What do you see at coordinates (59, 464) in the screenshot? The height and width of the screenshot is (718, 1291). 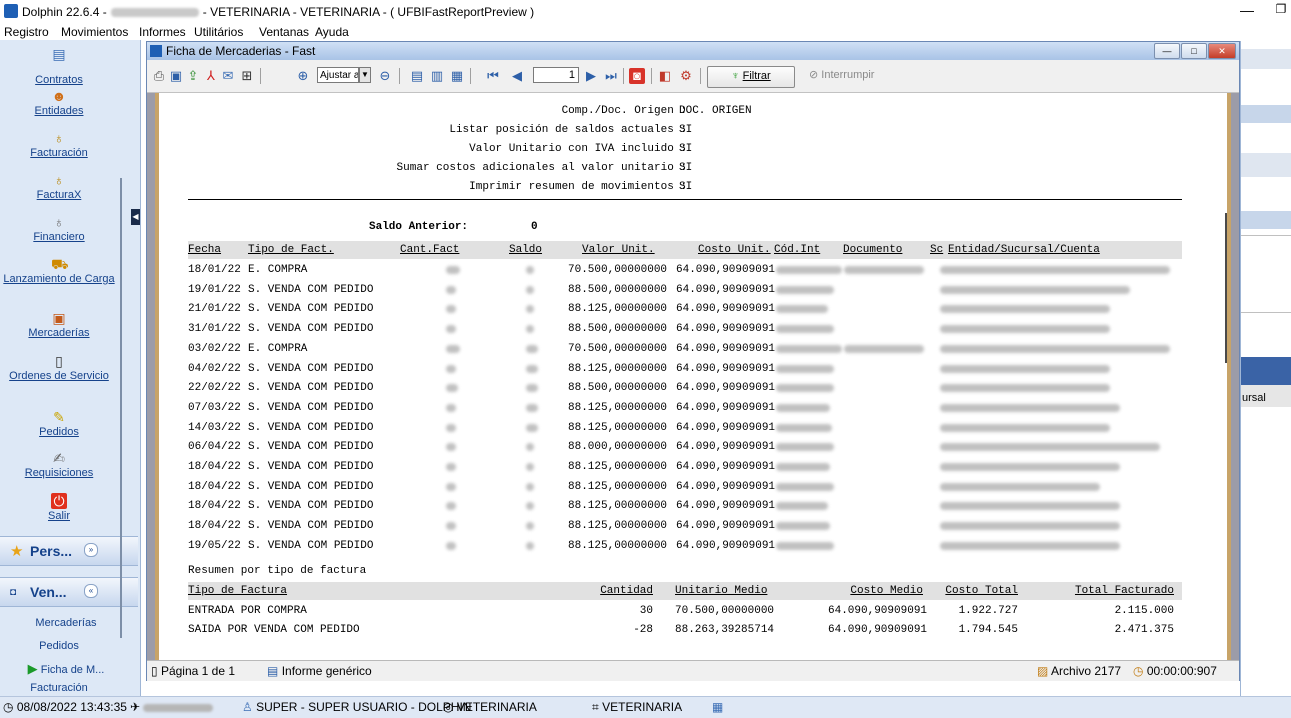 I see `sidebar-item-requisiciones: ✍ Requisiciones` at bounding box center [59, 464].